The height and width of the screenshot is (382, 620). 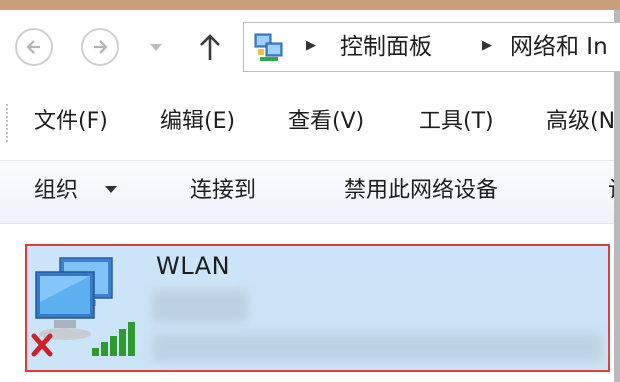 What do you see at coordinates (611, 191) in the screenshot?
I see `diagnose-button: 诊` at bounding box center [611, 191].